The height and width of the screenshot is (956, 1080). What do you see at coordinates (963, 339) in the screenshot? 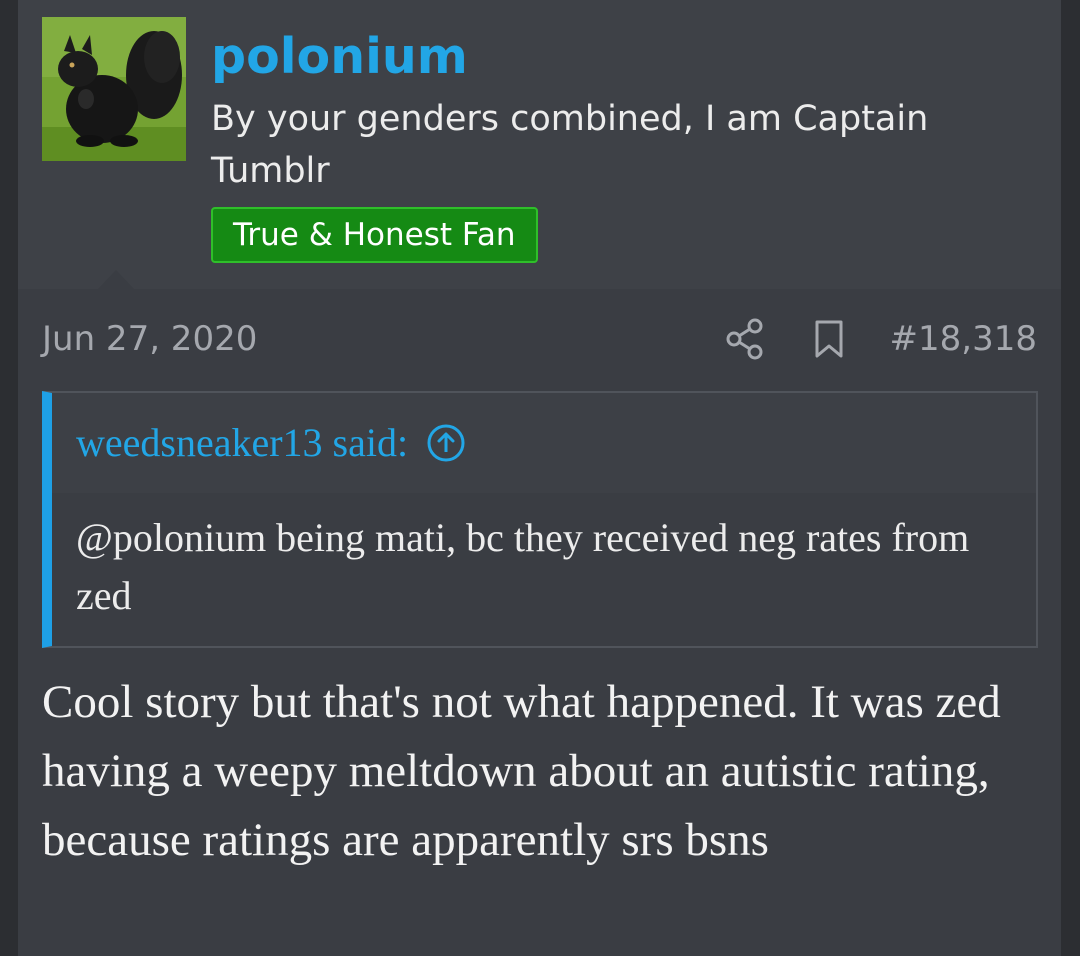
I see `post-number-link: #18,318` at bounding box center [963, 339].